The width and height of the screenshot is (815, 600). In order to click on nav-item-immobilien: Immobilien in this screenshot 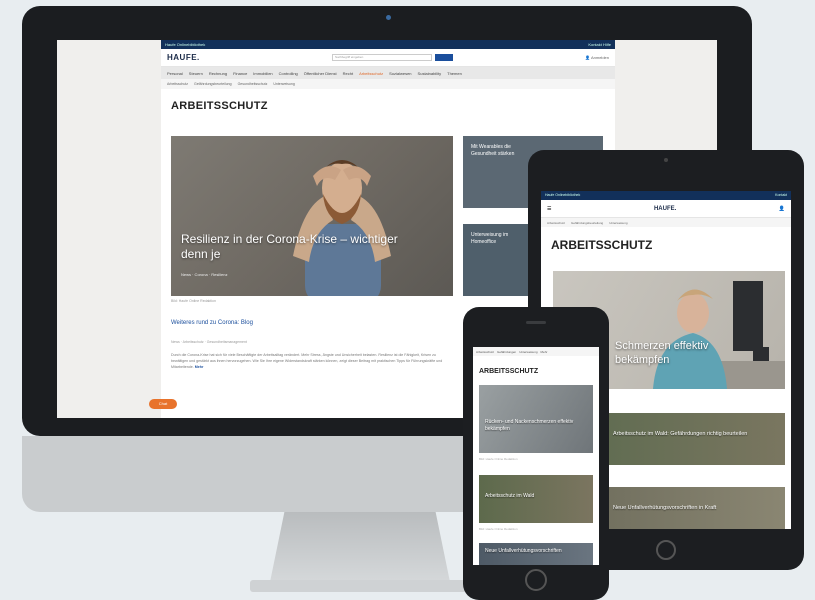, I will do `click(262, 73)`.